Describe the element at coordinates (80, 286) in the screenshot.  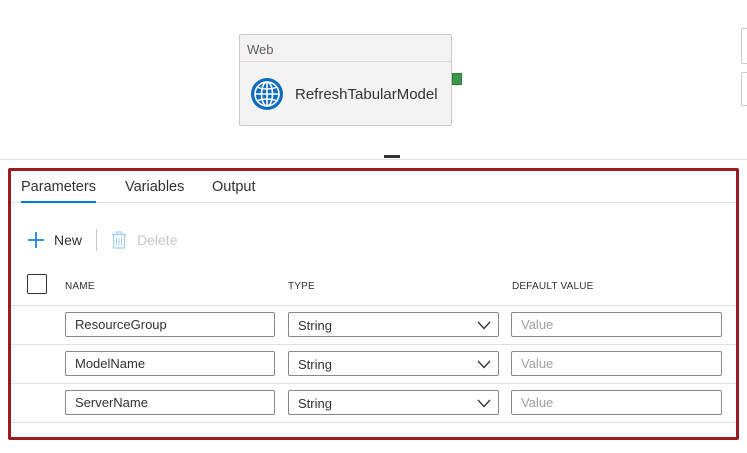
I see `column-header-name: NAME` at that location.